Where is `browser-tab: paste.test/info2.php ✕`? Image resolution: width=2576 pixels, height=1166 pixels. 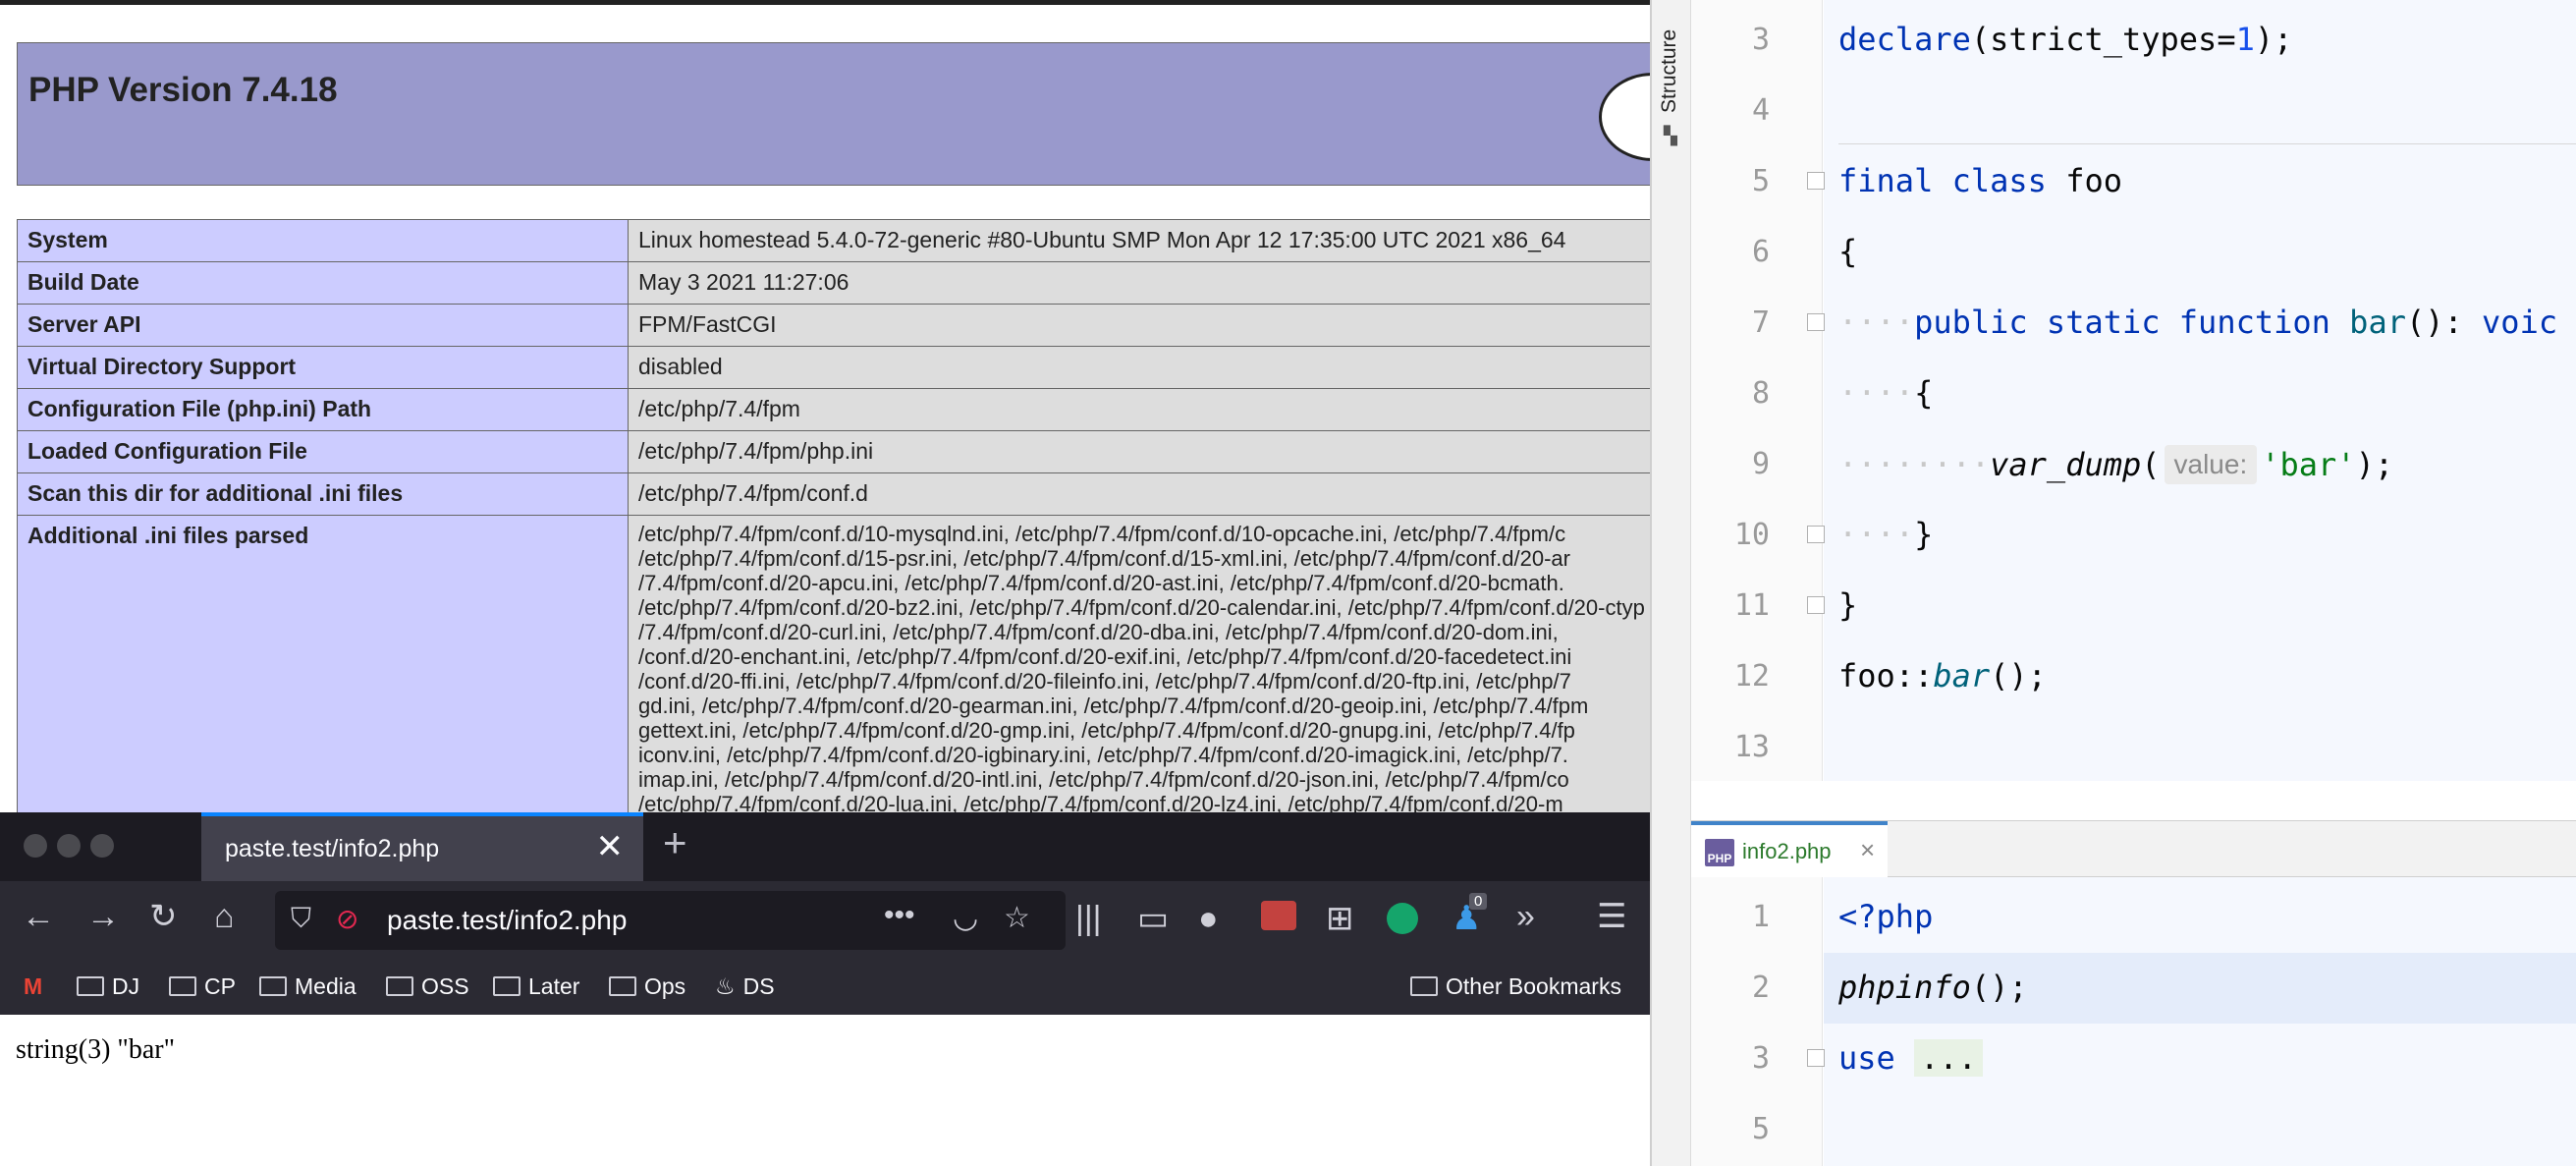 browser-tab: paste.test/info2.php ✕ is located at coordinates (422, 846).